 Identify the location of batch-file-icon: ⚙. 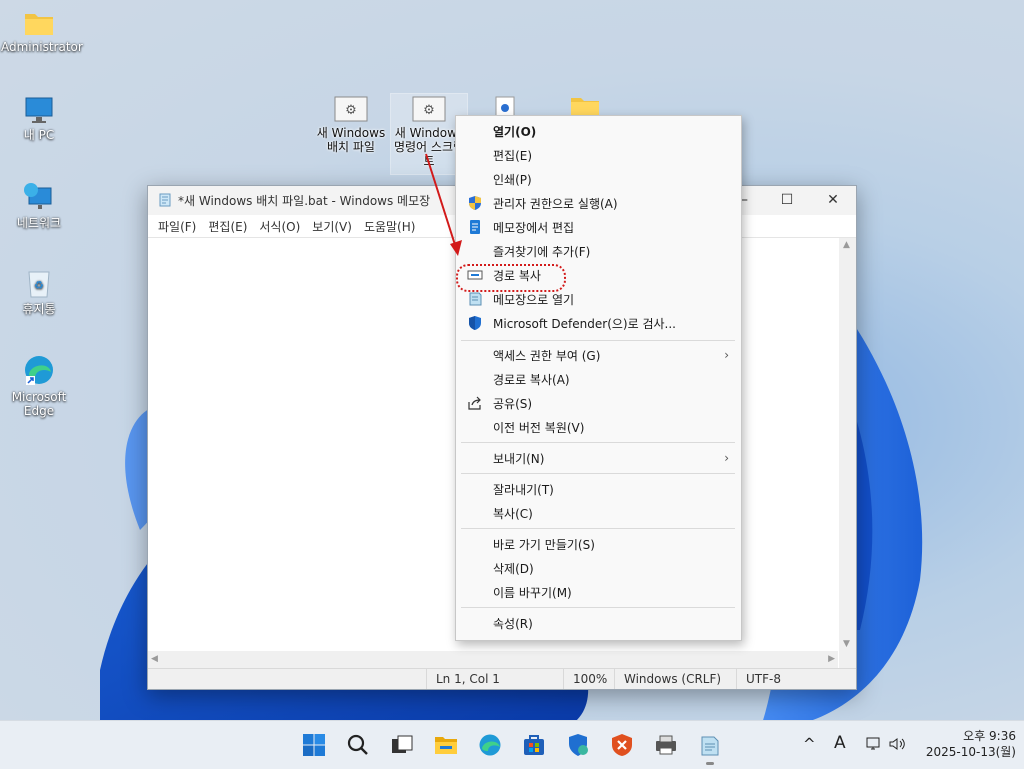
(351, 109).